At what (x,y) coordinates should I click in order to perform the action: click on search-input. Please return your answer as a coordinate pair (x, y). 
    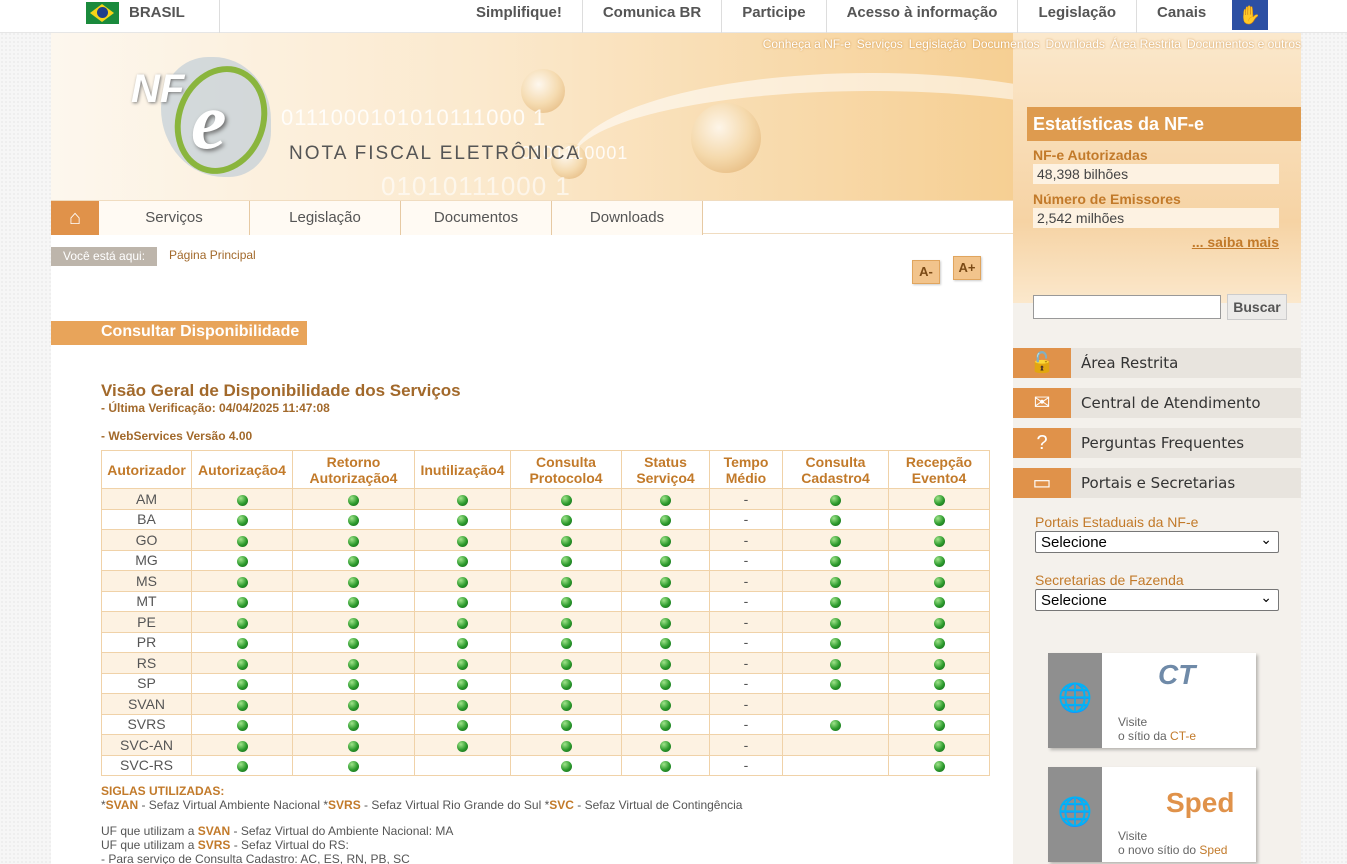
    Looking at the image, I should click on (1127, 307).